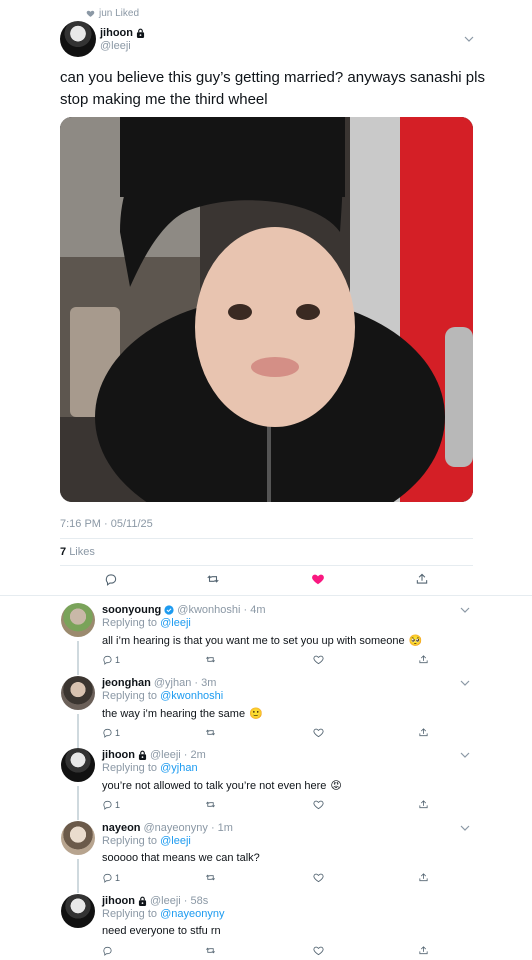  Describe the element at coordinates (108, 950) in the screenshot. I see `reply-button` at that location.